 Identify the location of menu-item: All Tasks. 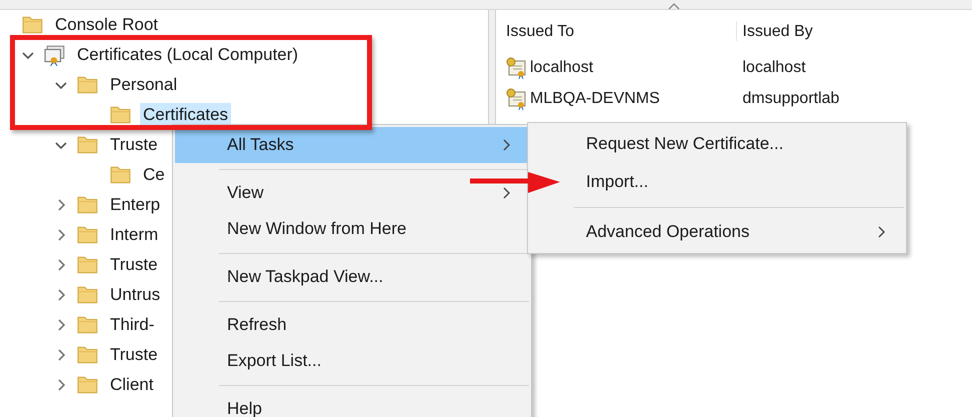
(352, 145).